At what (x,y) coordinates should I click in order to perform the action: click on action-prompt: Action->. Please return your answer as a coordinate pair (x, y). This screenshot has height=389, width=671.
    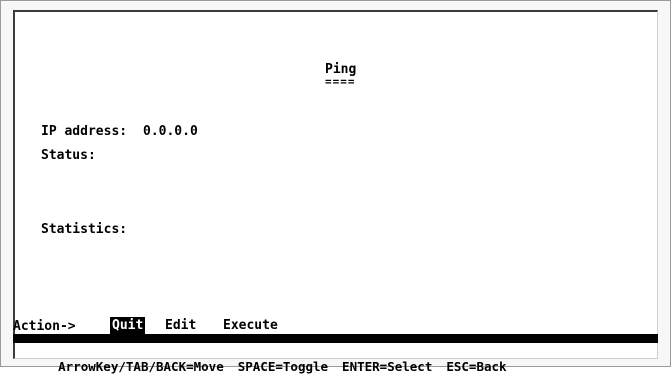
    Looking at the image, I should click on (44, 326).